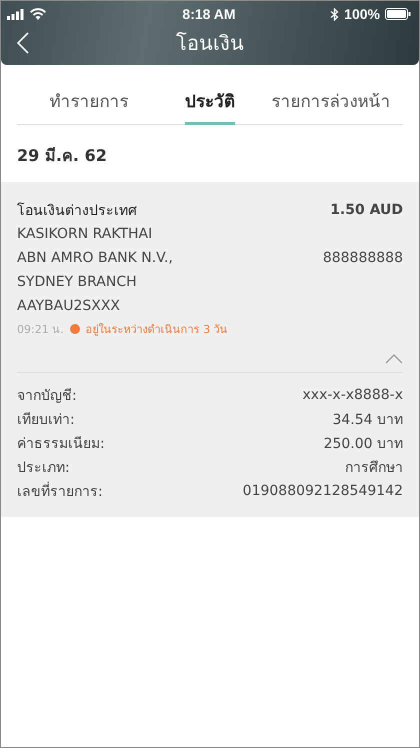 The image size is (420, 748). I want to click on back-icon, so click(23, 43).